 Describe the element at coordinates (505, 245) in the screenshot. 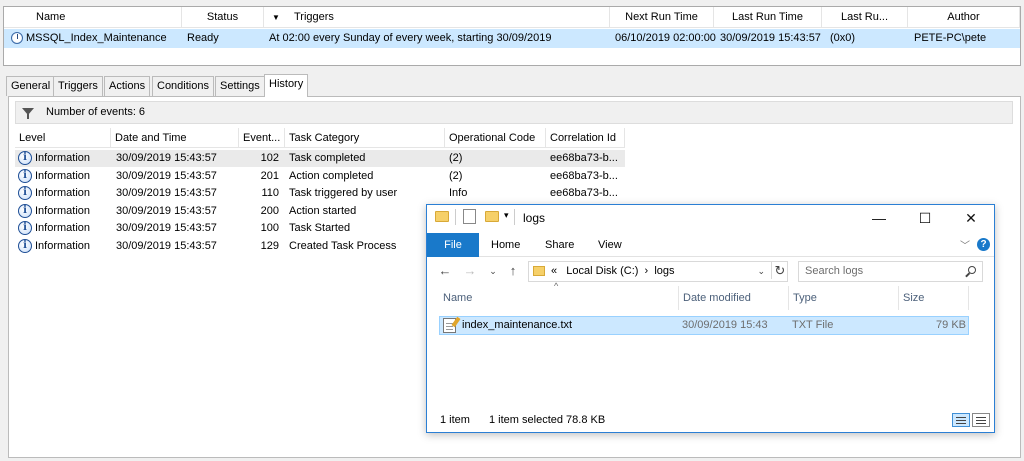

I see `ribbon-tab-home: Home` at that location.